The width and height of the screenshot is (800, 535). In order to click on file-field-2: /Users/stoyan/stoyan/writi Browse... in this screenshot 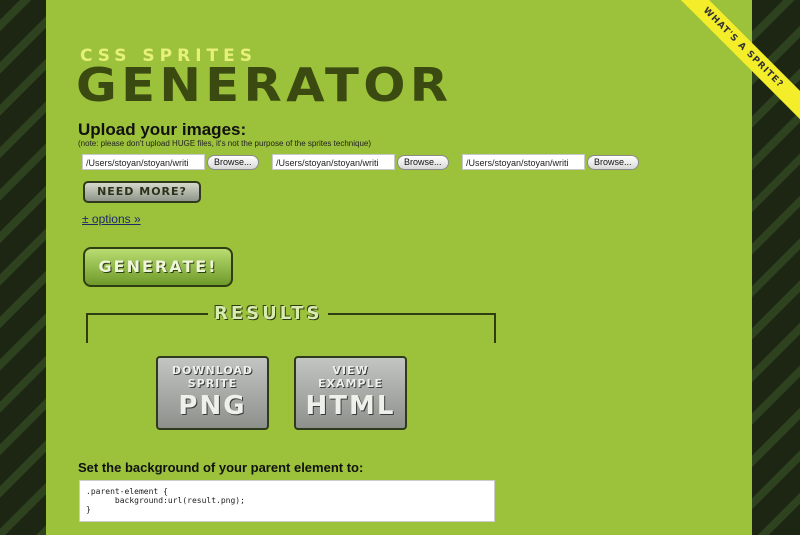, I will do `click(360, 162)`.